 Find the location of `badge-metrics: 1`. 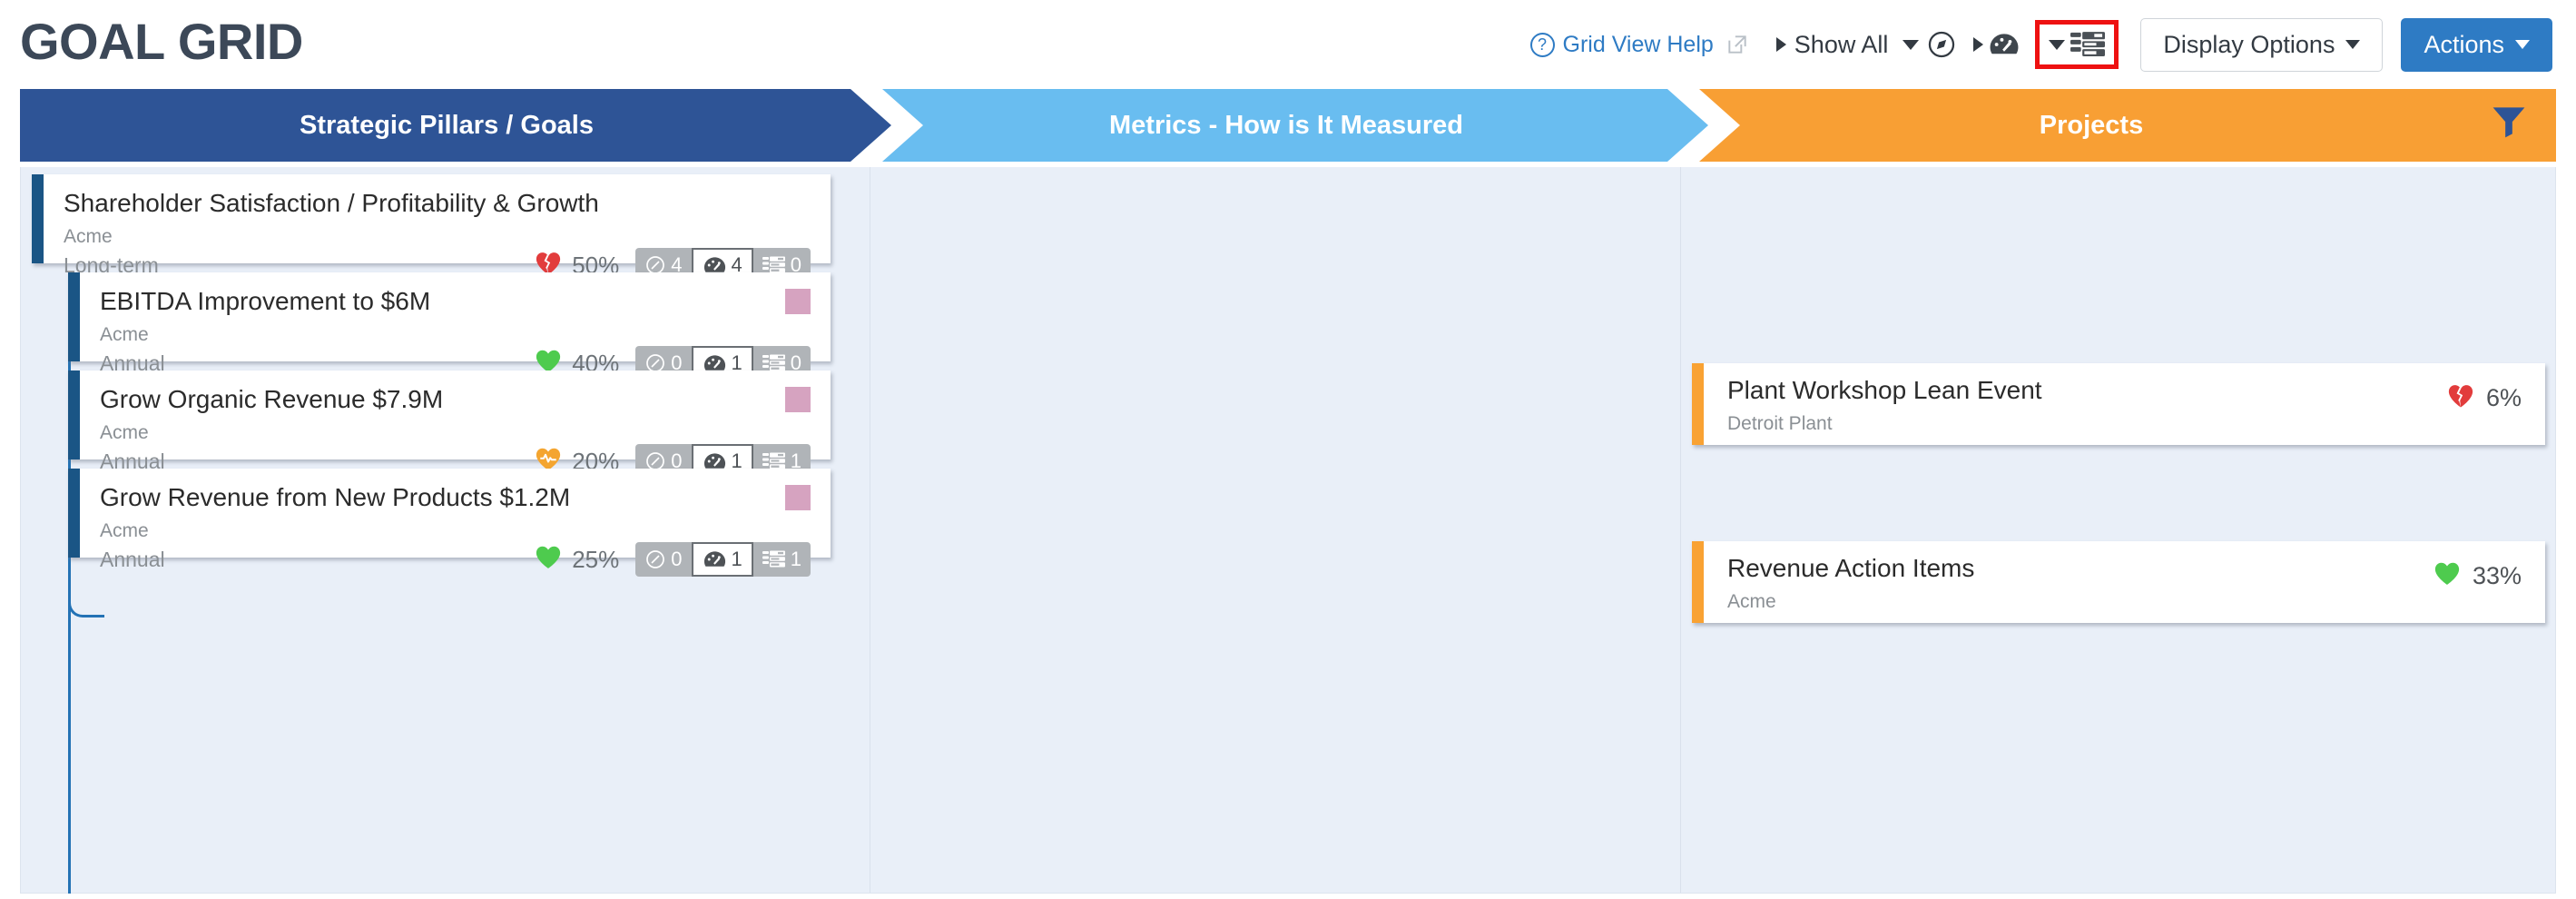

badge-metrics: 1 is located at coordinates (722, 560).